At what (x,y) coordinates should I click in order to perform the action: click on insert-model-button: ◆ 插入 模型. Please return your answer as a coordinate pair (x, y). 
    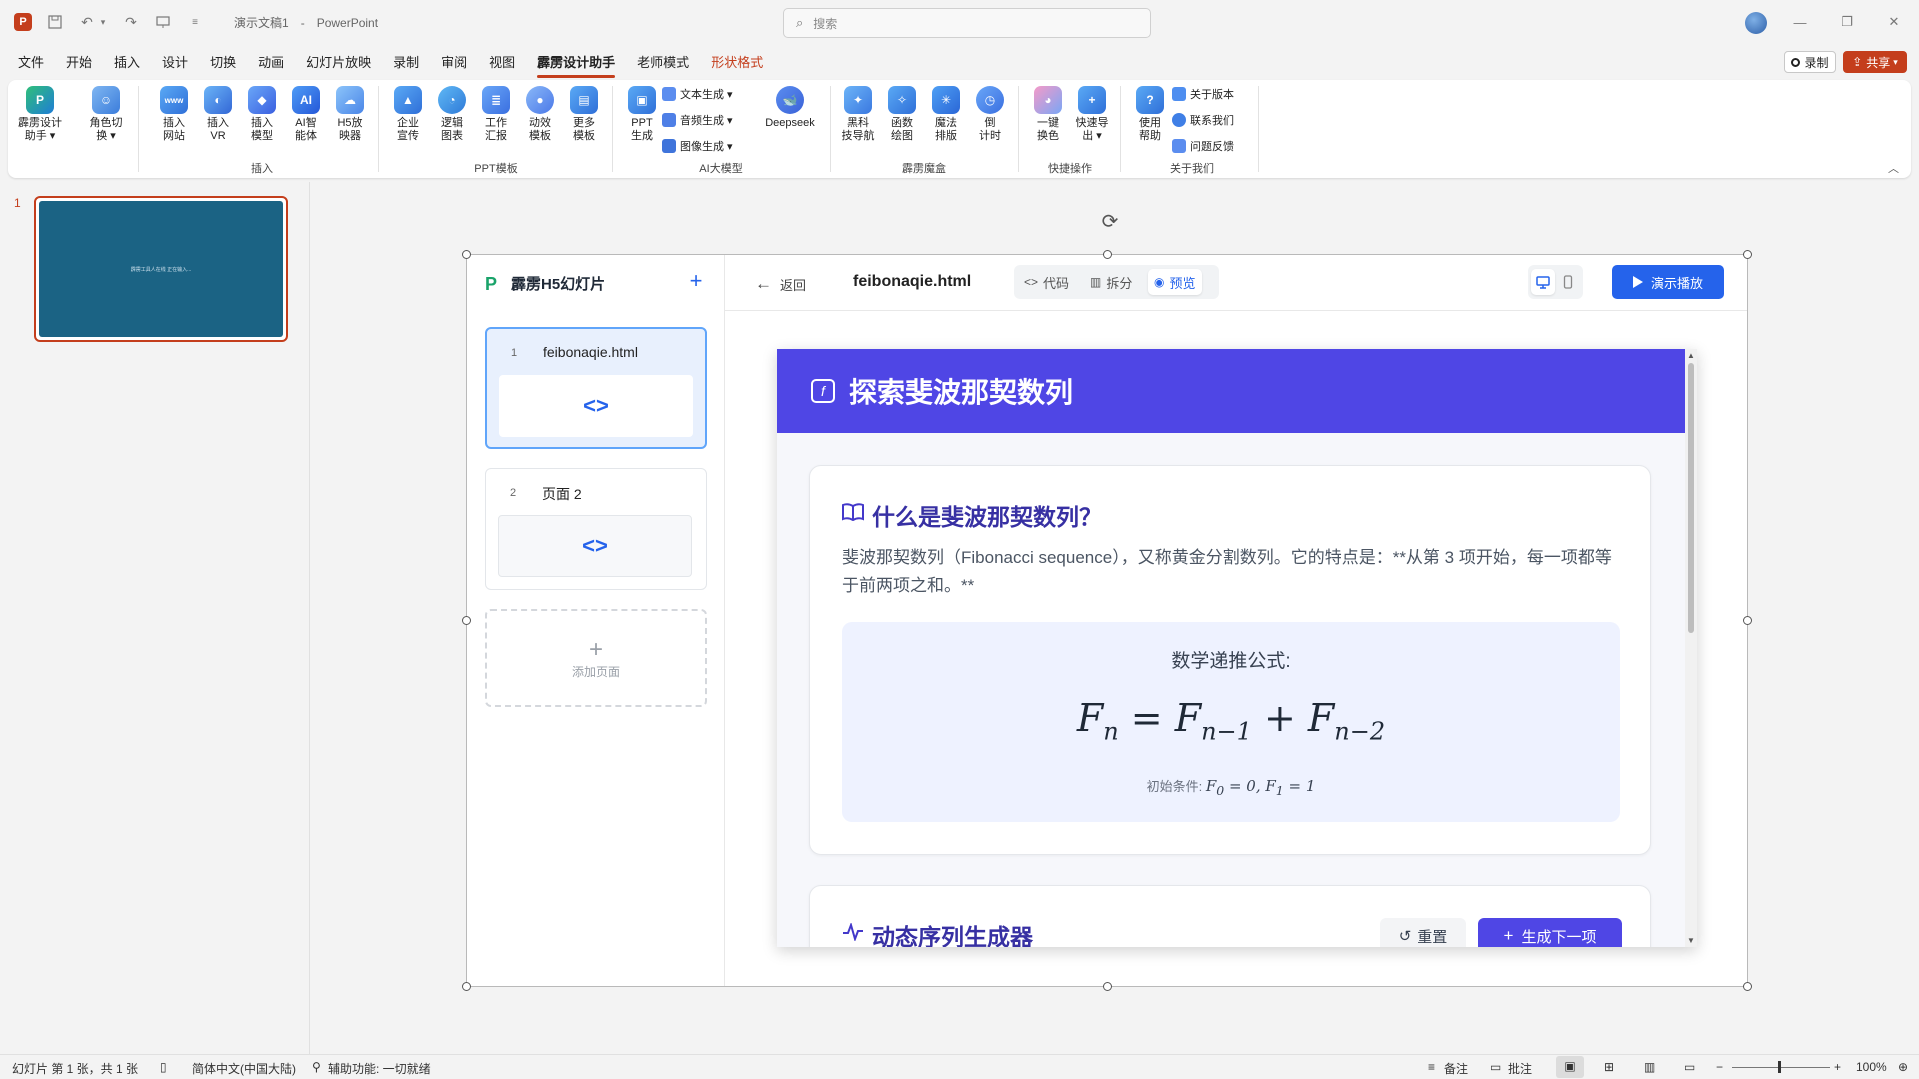
    Looking at the image, I should click on (262, 114).